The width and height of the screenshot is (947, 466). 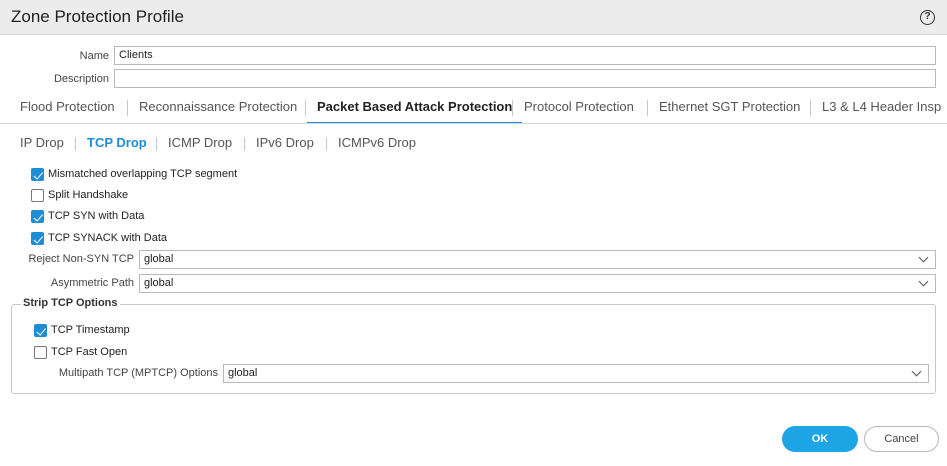 I want to click on mptcp-options-label: Multipath TCP (MPTCP) Options, so click(x=138, y=373).